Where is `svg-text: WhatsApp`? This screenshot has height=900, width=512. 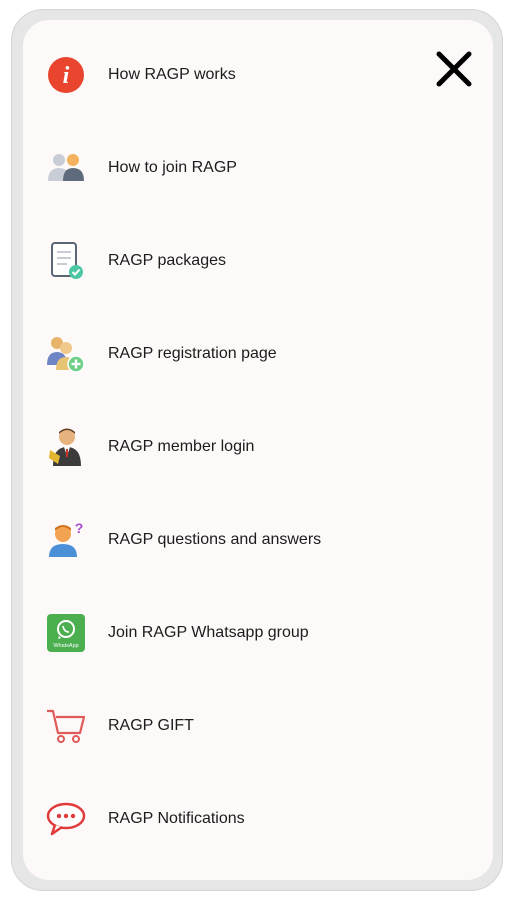
svg-text: WhatsApp is located at coordinates (65, 646).